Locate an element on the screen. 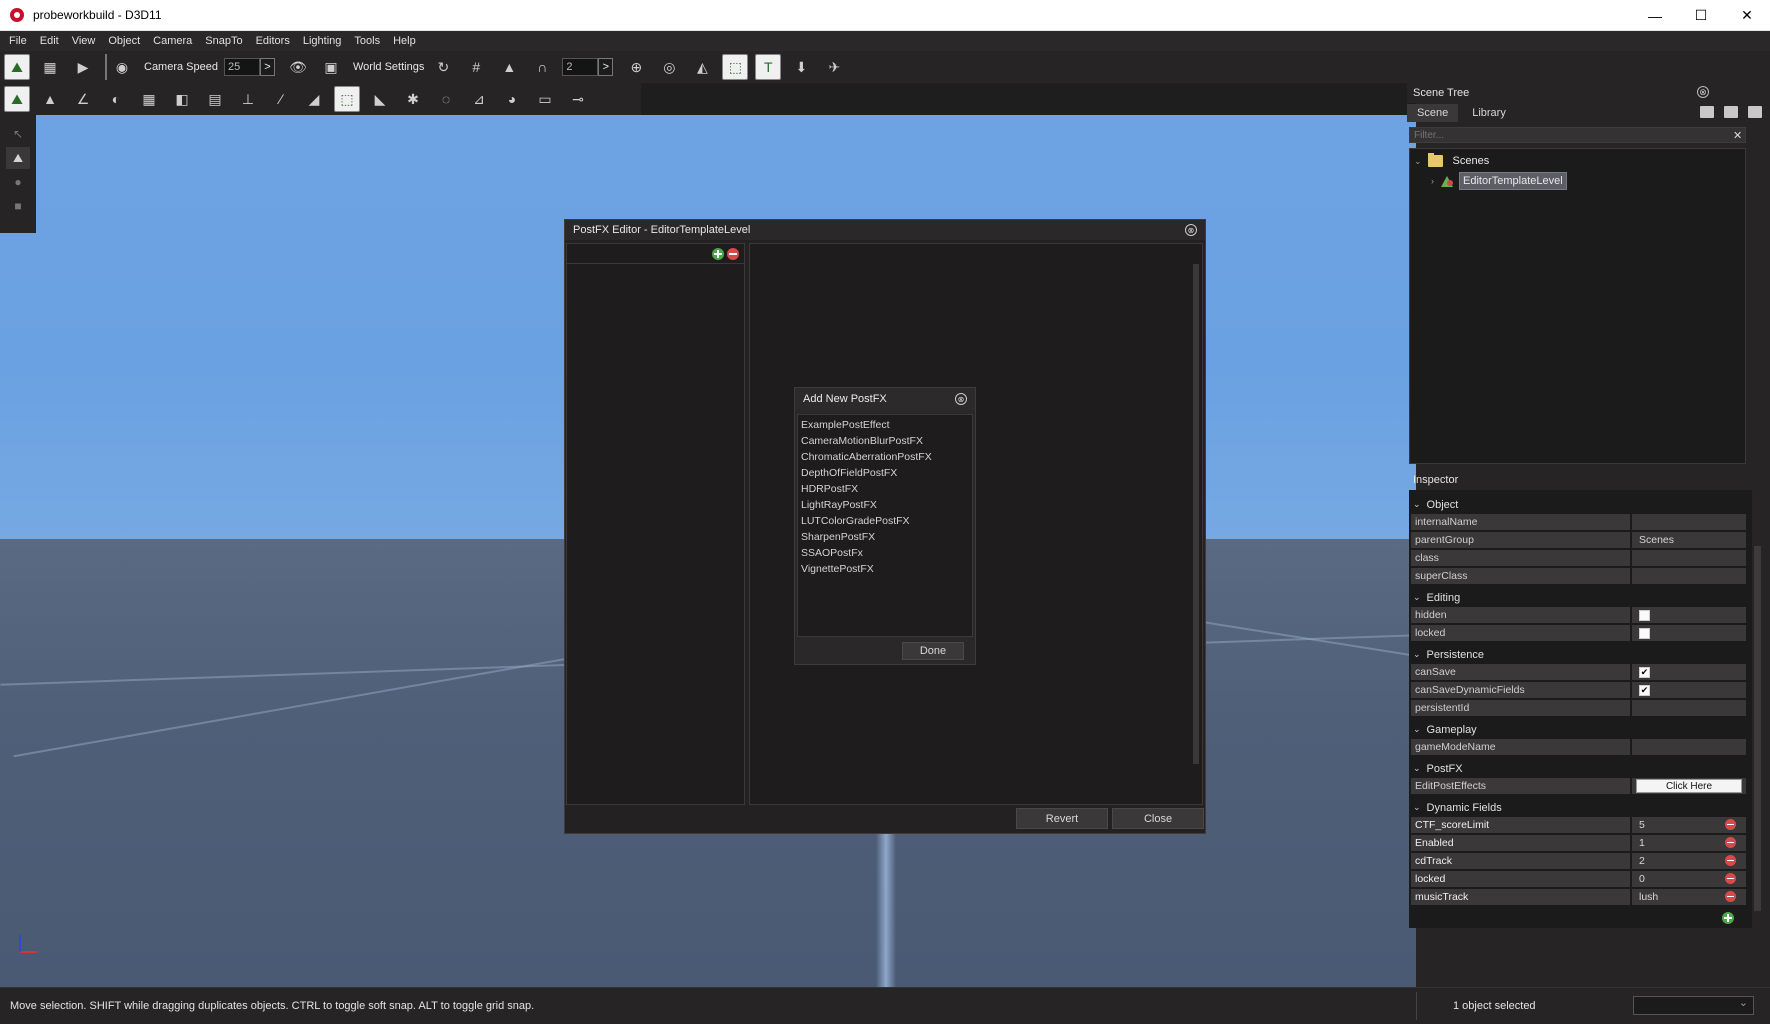  scale-tool-icon: ■ is located at coordinates (18, 206).